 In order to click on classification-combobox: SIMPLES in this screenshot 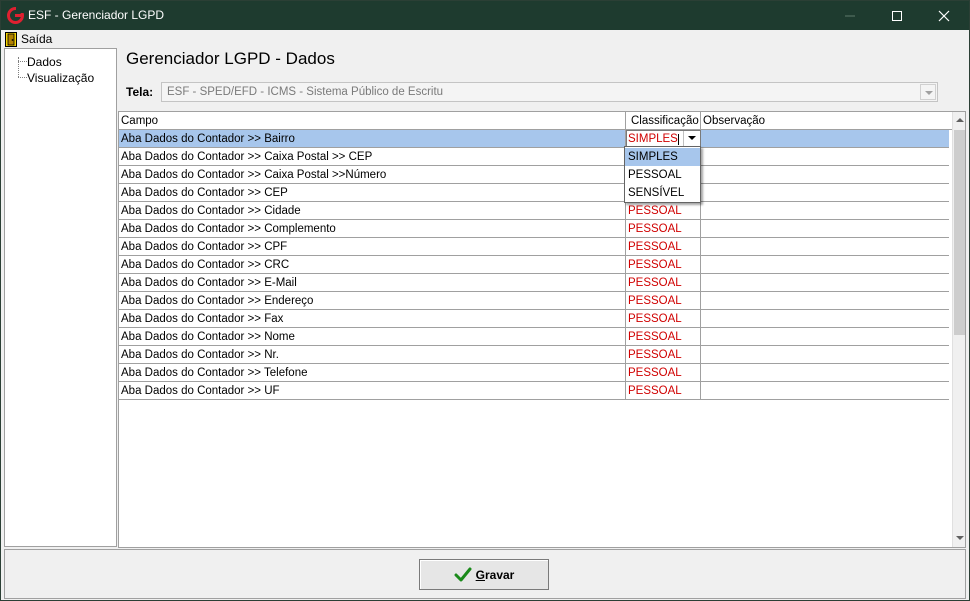, I will do `click(663, 138)`.